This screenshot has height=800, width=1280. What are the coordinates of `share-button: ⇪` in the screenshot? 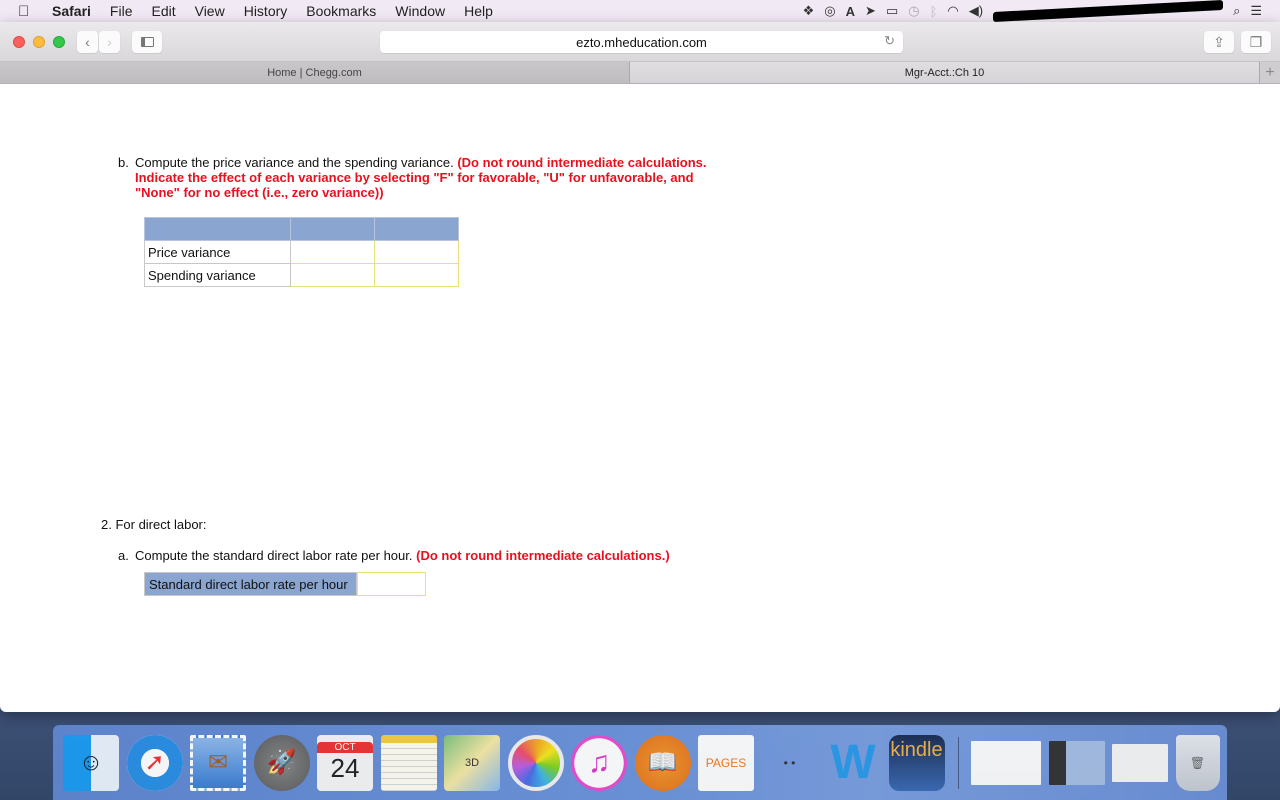 It's located at (1219, 42).